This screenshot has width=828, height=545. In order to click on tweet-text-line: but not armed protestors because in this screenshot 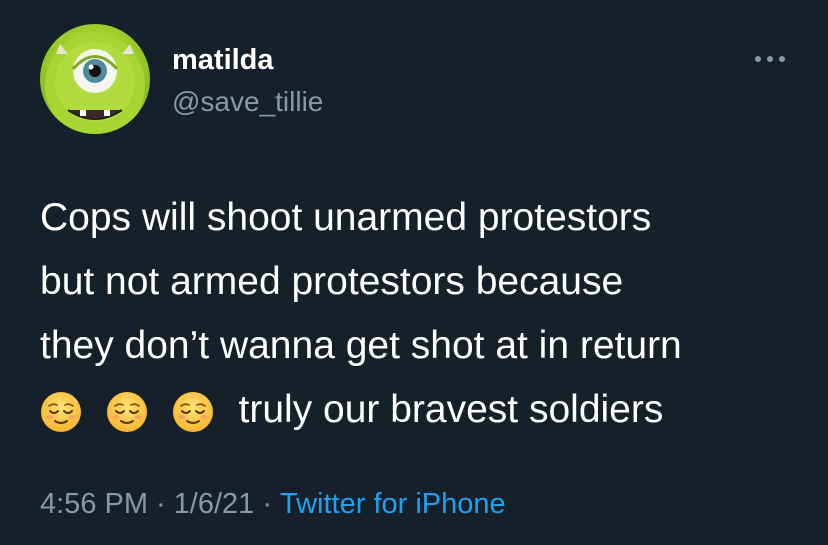, I will do `click(332, 281)`.